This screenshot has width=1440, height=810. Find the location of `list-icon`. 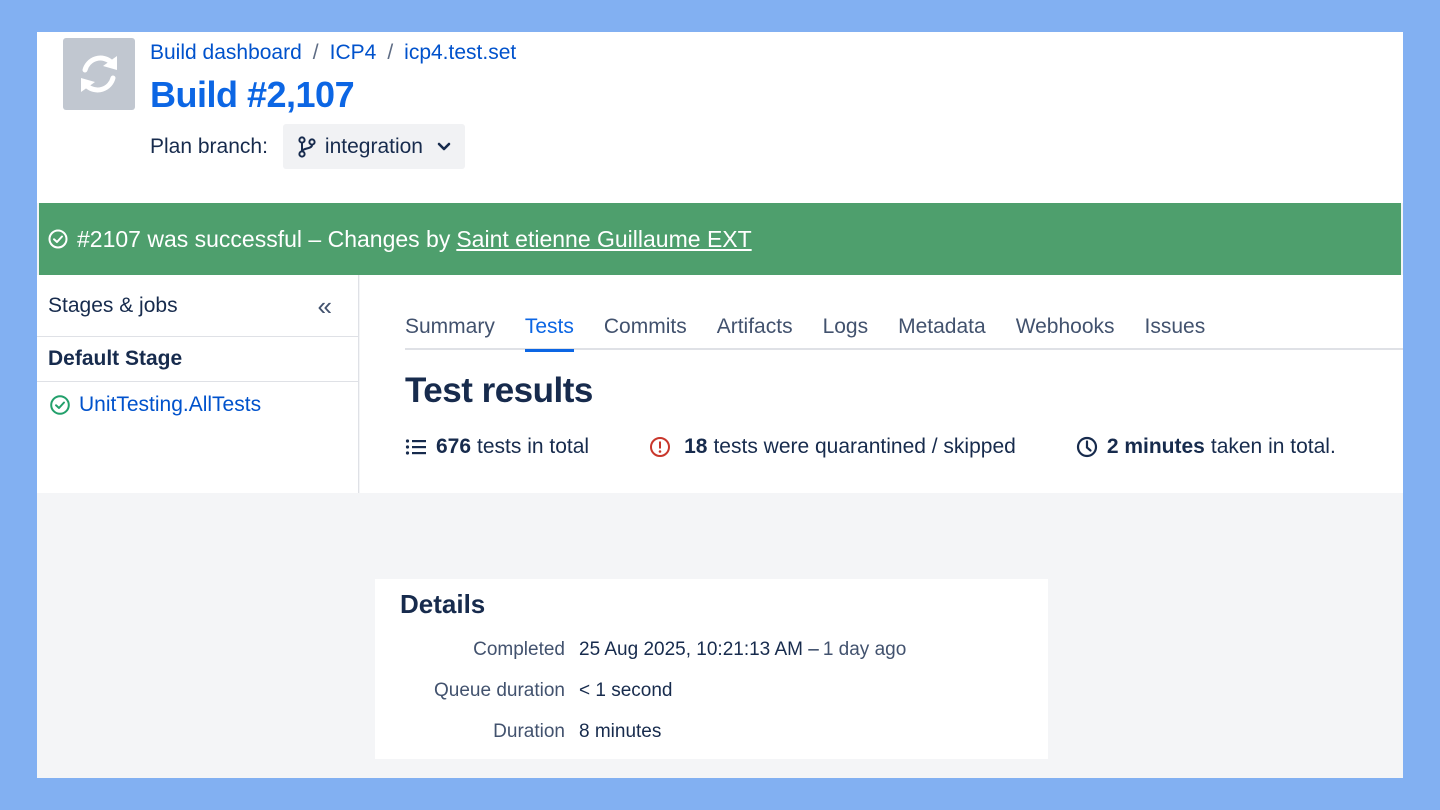

list-icon is located at coordinates (416, 447).